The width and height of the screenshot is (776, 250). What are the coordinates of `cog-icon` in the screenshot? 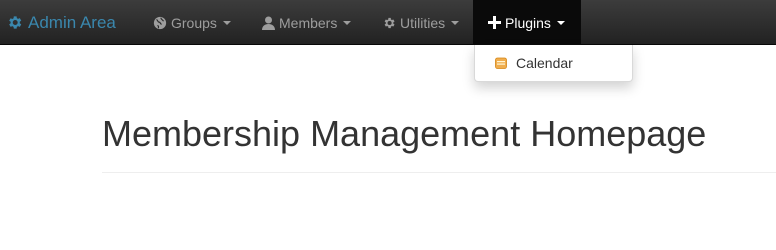 It's located at (389, 23).